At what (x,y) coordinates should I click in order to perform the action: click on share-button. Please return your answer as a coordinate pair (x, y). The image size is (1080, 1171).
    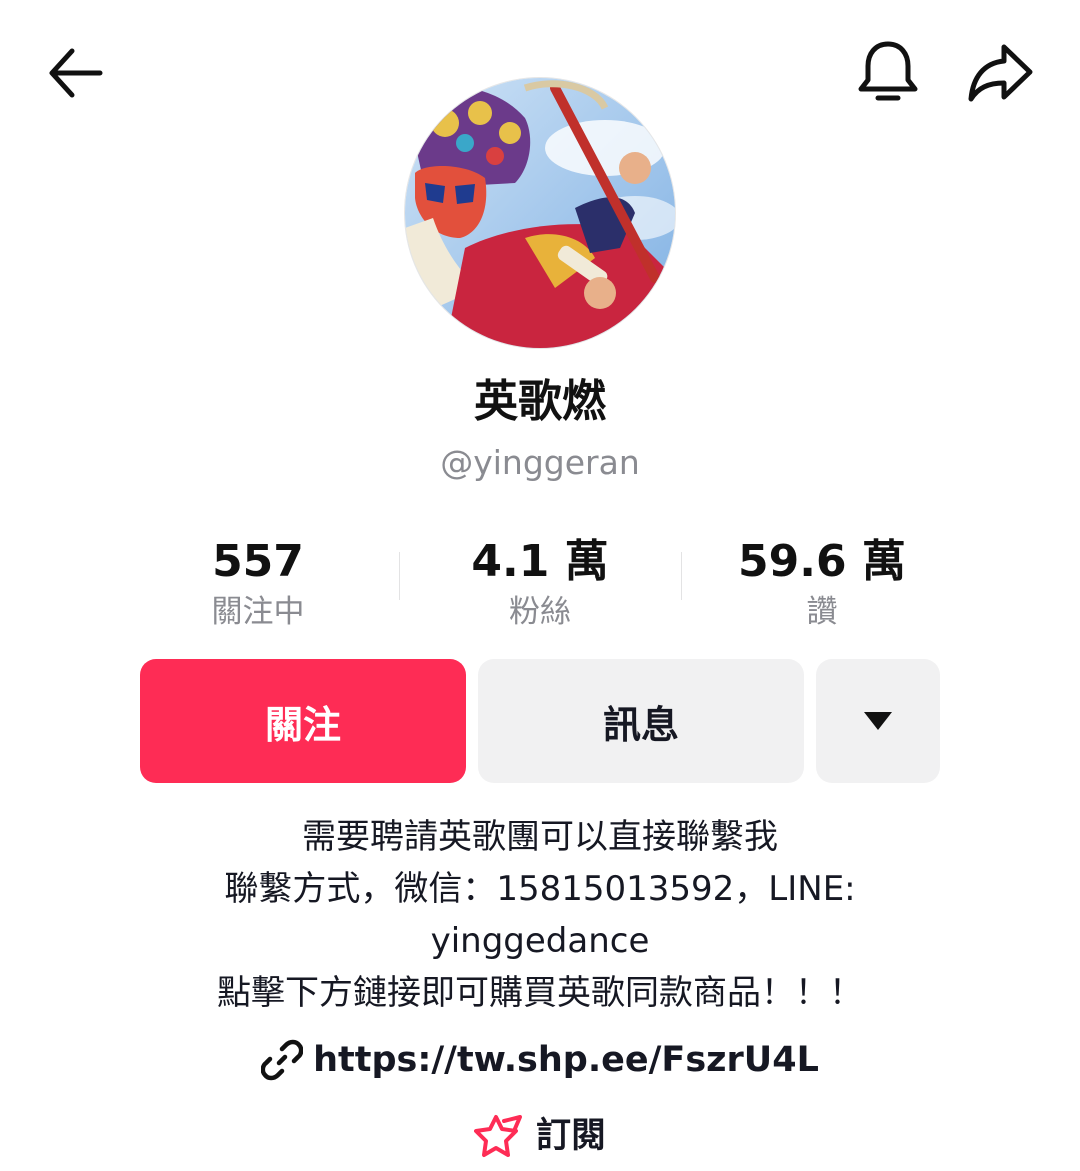
    Looking at the image, I should click on (1000, 73).